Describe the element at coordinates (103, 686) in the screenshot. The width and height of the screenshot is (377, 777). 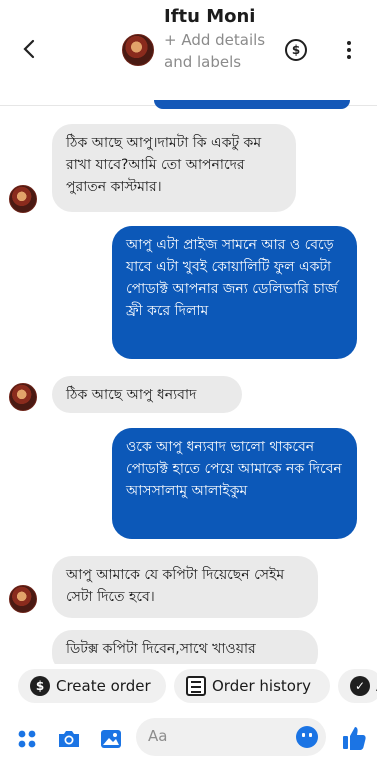
I see `create-order-label: Create order` at that location.